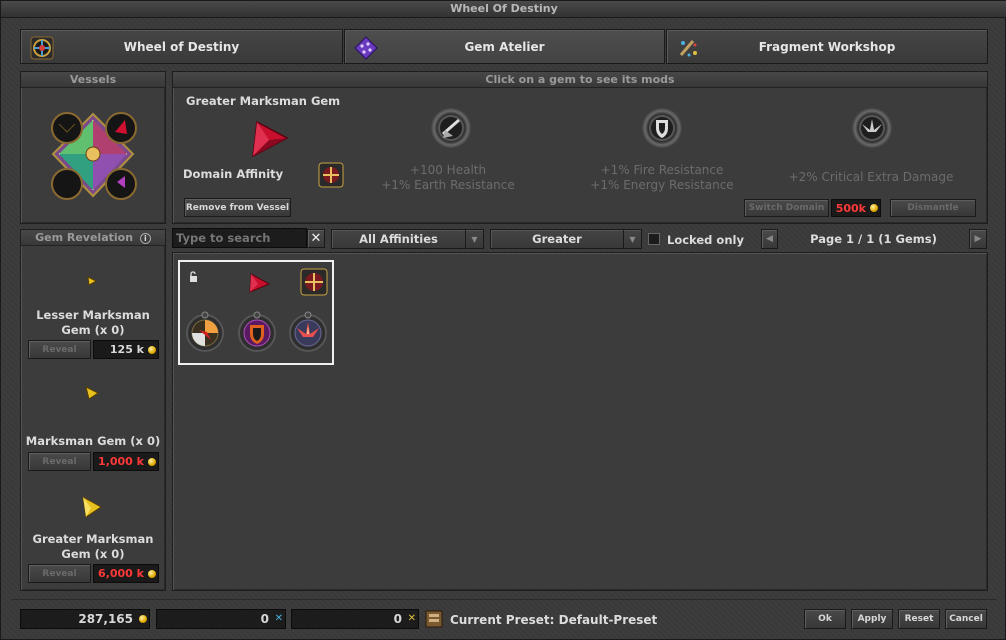  I want to click on lesser-reveal-price: 125 k, so click(126, 349).